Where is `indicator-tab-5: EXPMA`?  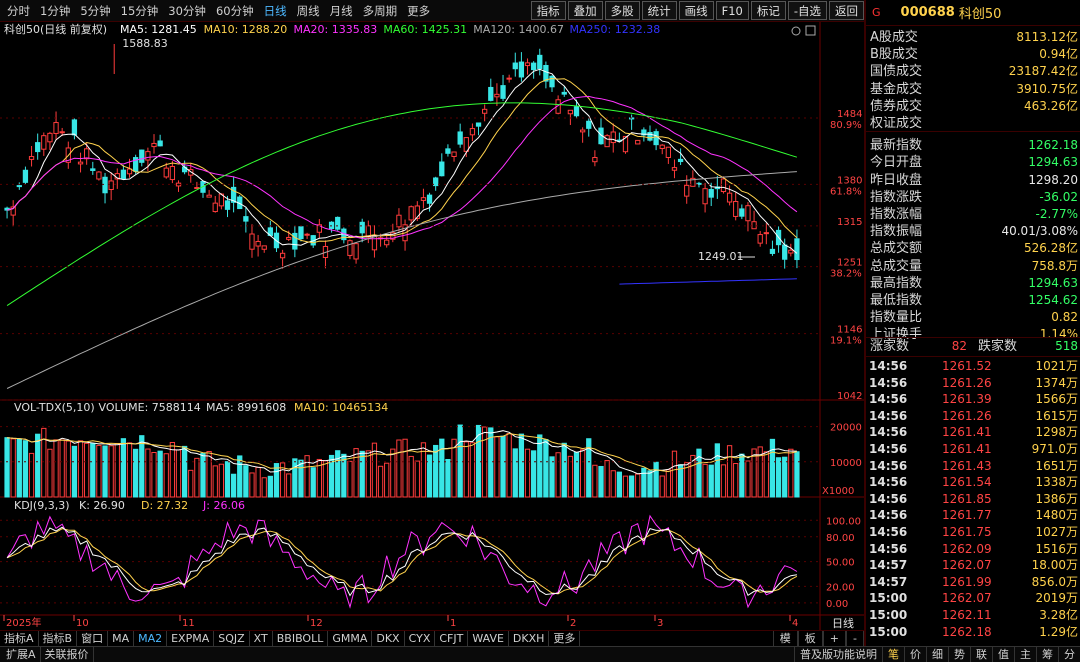
indicator-tab-5: EXPMA is located at coordinates (191, 638).